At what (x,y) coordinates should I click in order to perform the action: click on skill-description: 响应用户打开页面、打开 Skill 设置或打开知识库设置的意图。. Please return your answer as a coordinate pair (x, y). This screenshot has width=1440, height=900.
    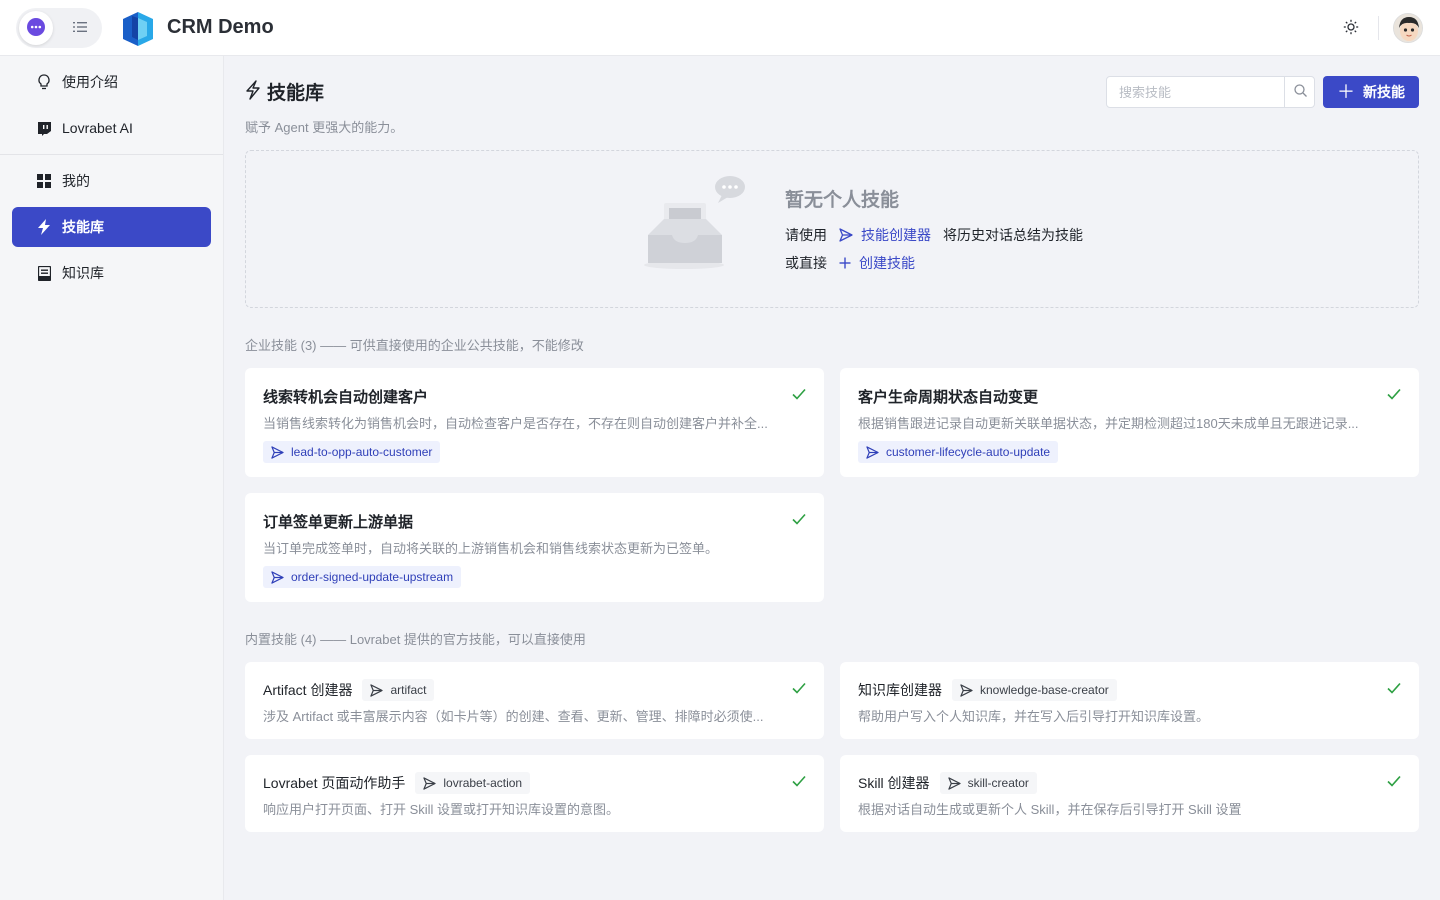
    Looking at the image, I should click on (441, 809).